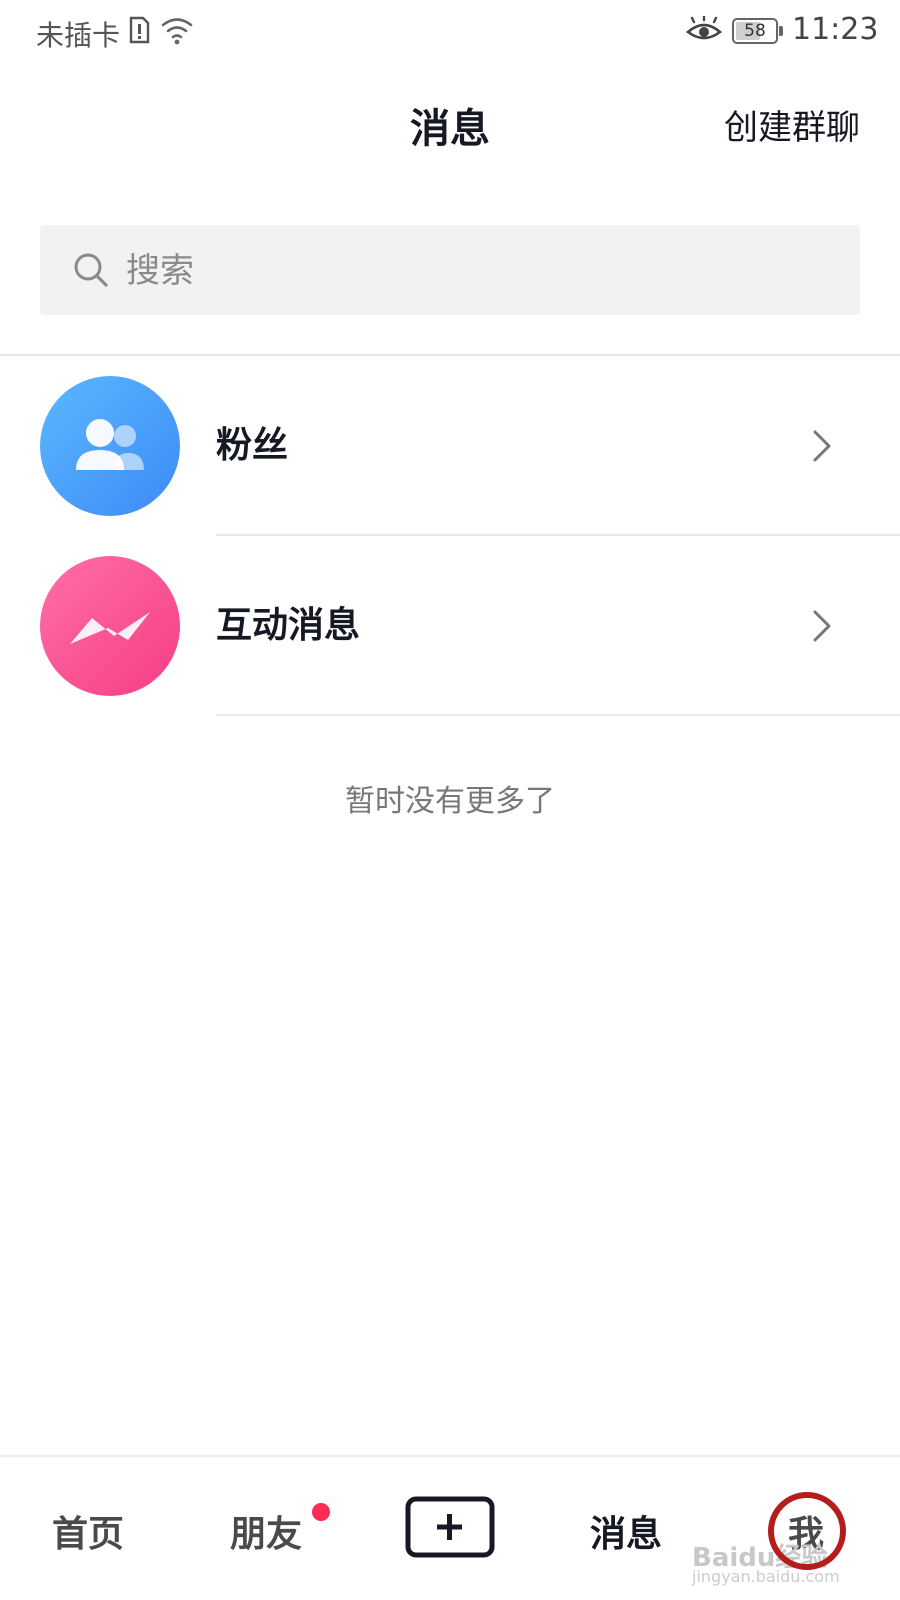 This screenshot has height=1600, width=900. Describe the element at coordinates (288, 625) in the screenshot. I see `list-item-label: 互动消息` at that location.